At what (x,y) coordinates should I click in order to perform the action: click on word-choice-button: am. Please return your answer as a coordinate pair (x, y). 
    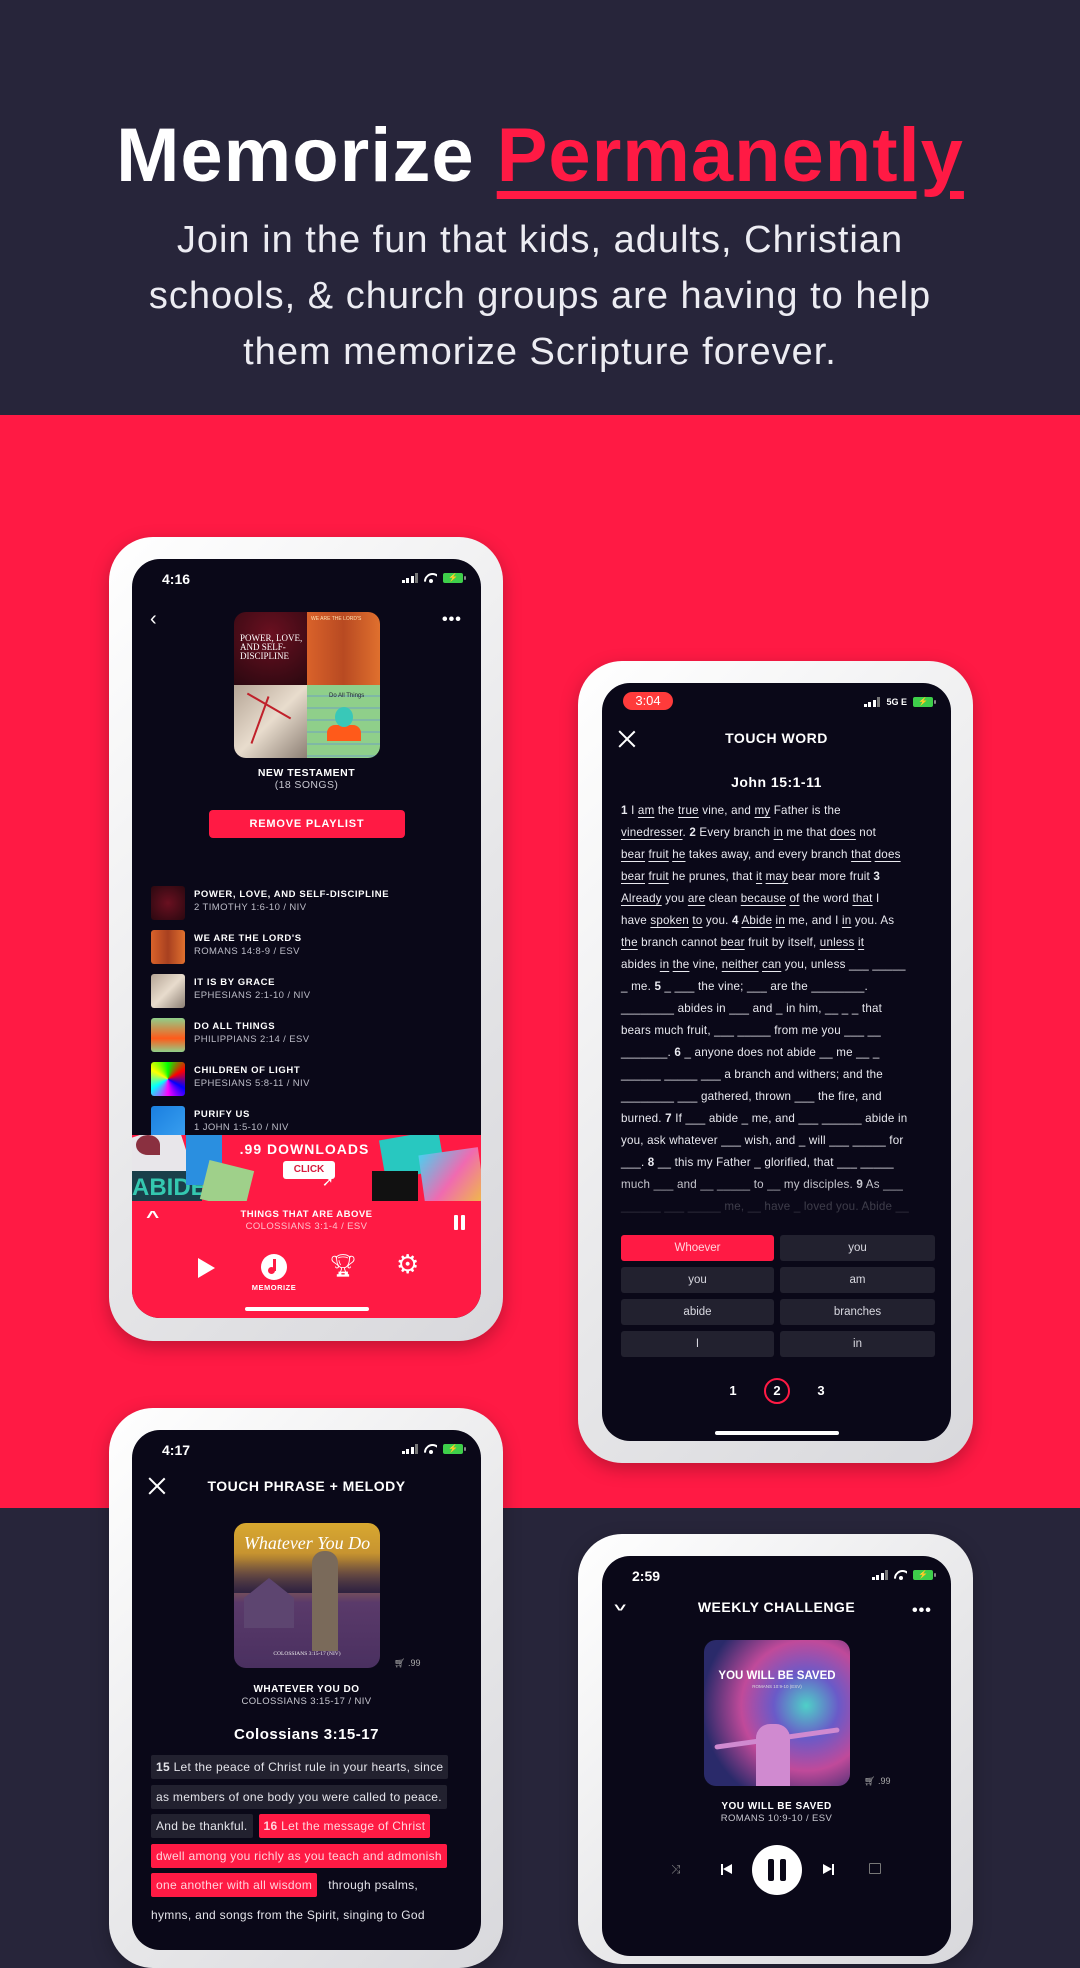
    Looking at the image, I should click on (857, 1280).